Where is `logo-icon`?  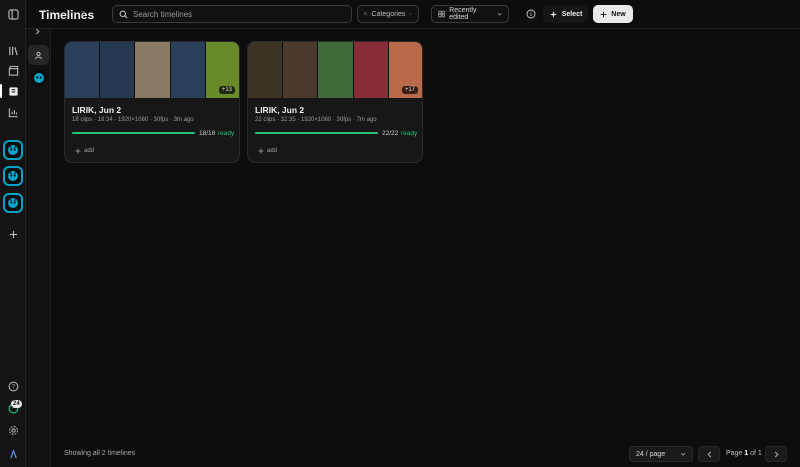 logo-icon is located at coordinates (13, 454).